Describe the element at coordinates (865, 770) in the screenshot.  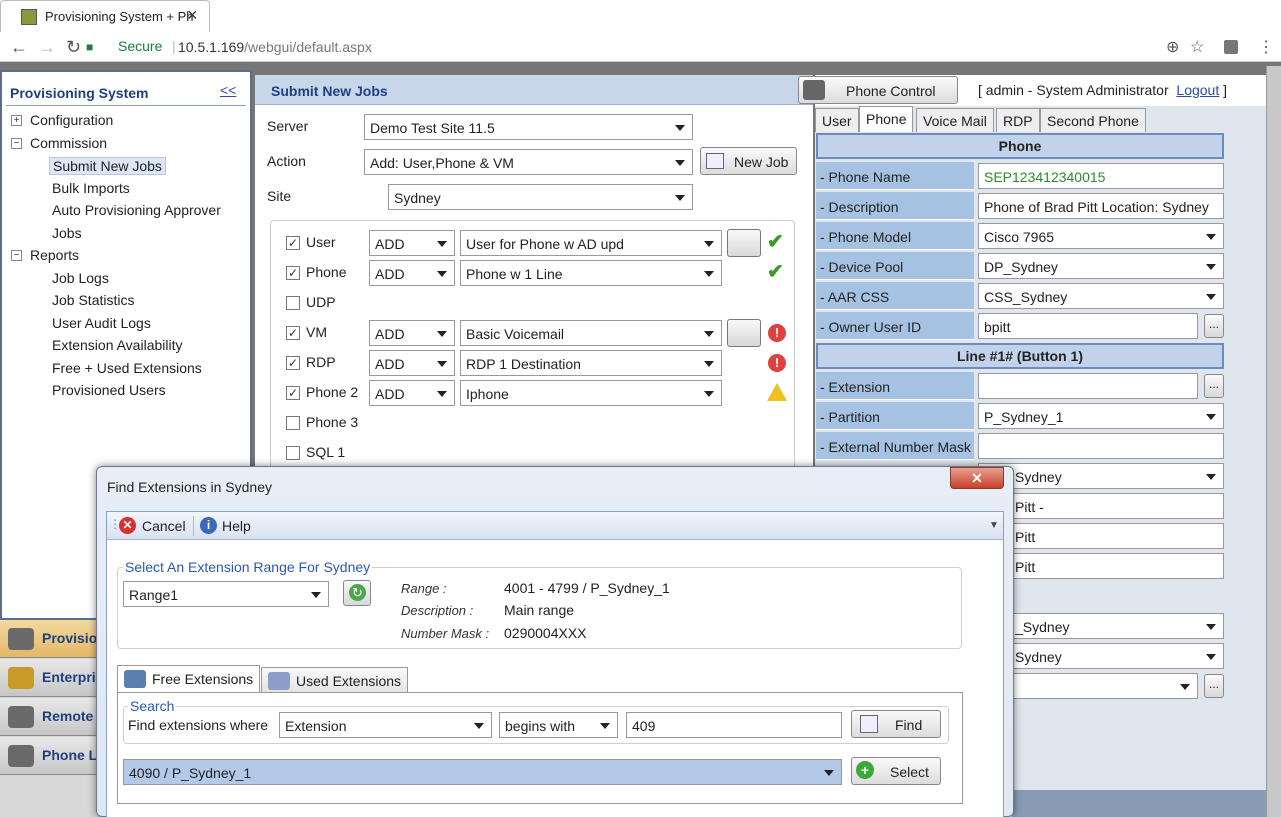
I see `add-icon: +` at that location.